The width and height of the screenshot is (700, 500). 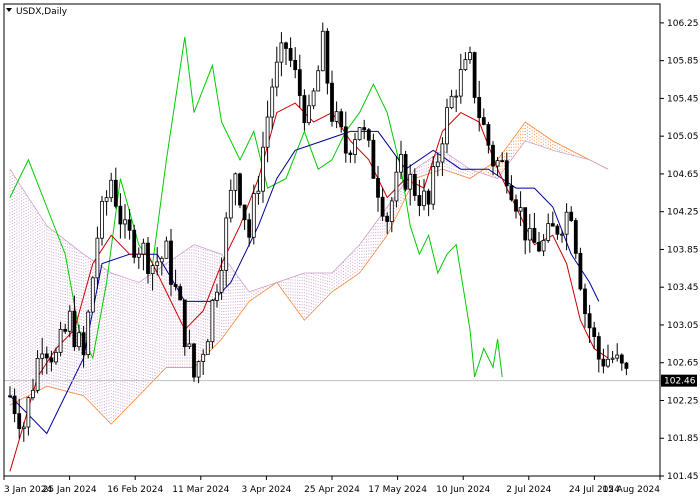 What do you see at coordinates (683, 477) in the screenshot?
I see `y-tick-label: 101.45` at bounding box center [683, 477].